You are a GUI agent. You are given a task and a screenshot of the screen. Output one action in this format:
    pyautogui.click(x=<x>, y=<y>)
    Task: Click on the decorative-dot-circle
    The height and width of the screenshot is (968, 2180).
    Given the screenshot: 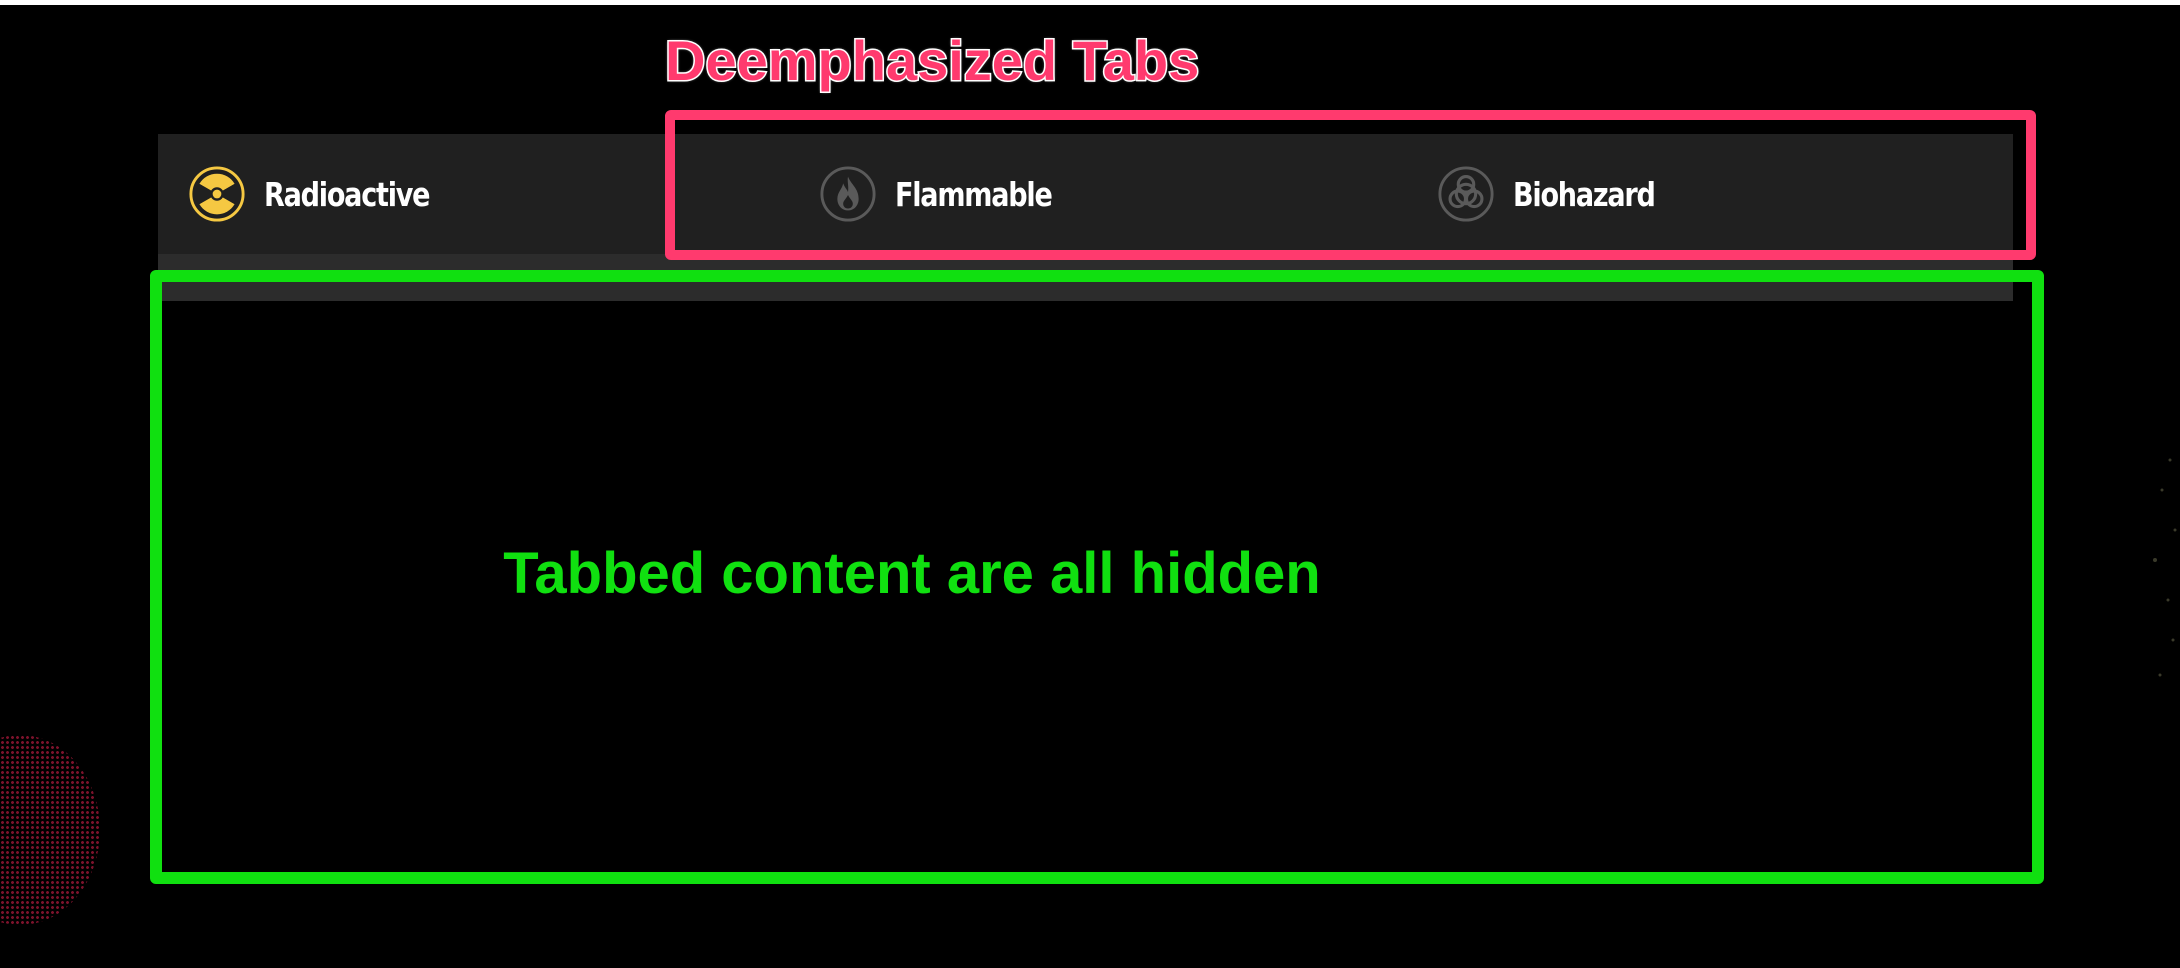 What is the action you would take?
    pyautogui.click(x=50, y=830)
    